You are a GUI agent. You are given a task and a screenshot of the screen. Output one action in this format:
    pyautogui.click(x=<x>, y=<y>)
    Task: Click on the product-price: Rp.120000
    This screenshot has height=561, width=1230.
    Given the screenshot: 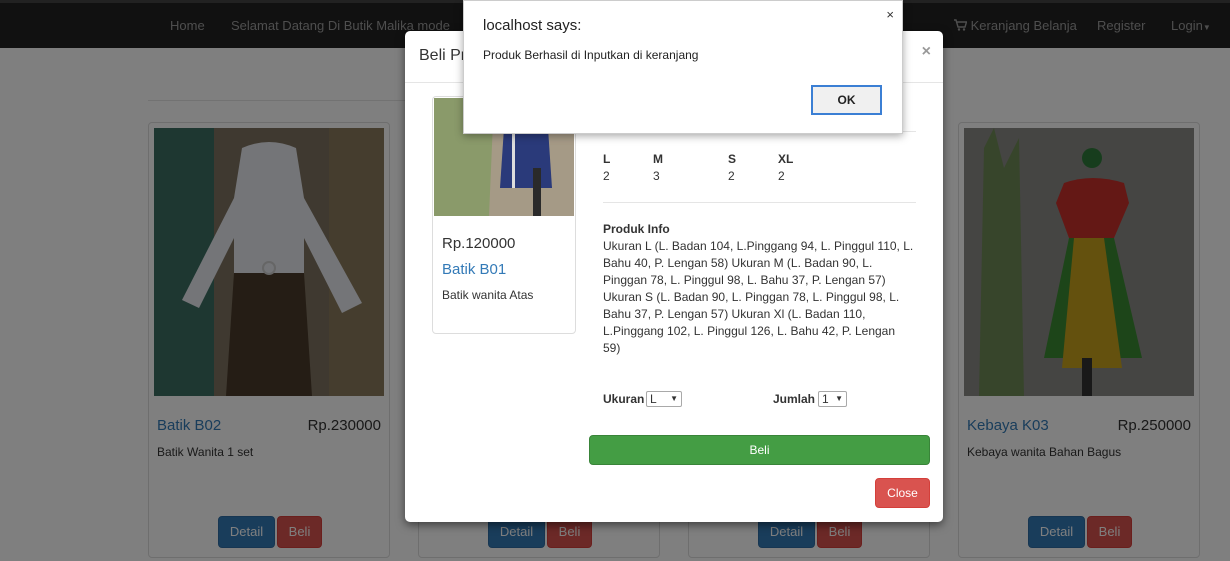 What is the action you would take?
    pyautogui.click(x=479, y=243)
    